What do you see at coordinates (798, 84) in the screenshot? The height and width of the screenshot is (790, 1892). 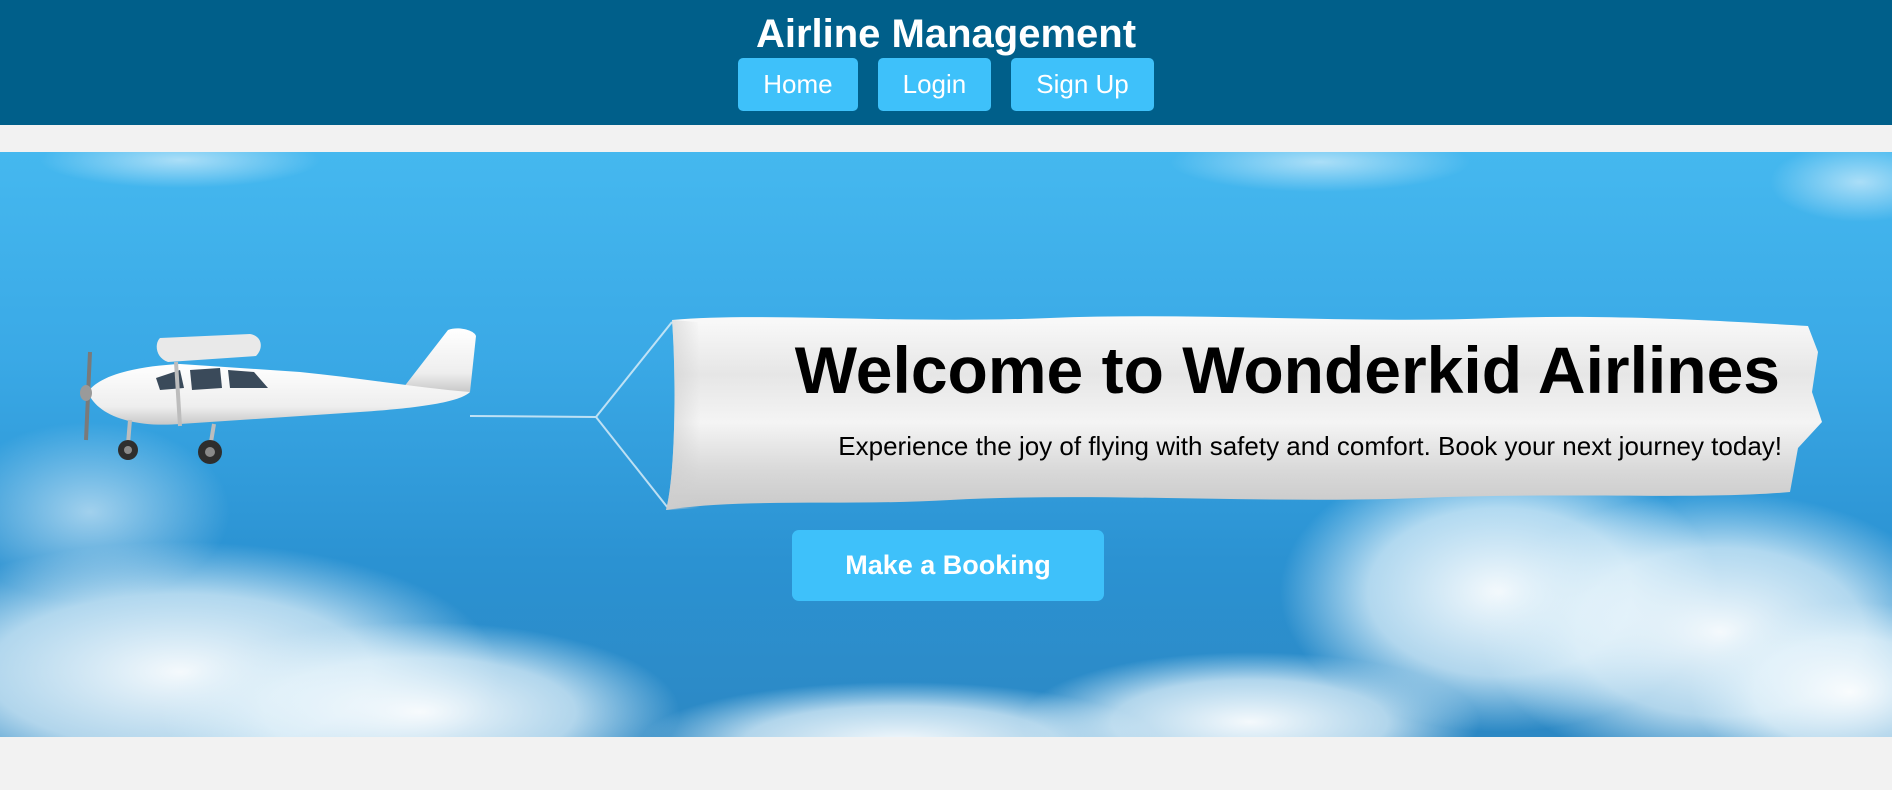 I see `nav-home-button: Home` at bounding box center [798, 84].